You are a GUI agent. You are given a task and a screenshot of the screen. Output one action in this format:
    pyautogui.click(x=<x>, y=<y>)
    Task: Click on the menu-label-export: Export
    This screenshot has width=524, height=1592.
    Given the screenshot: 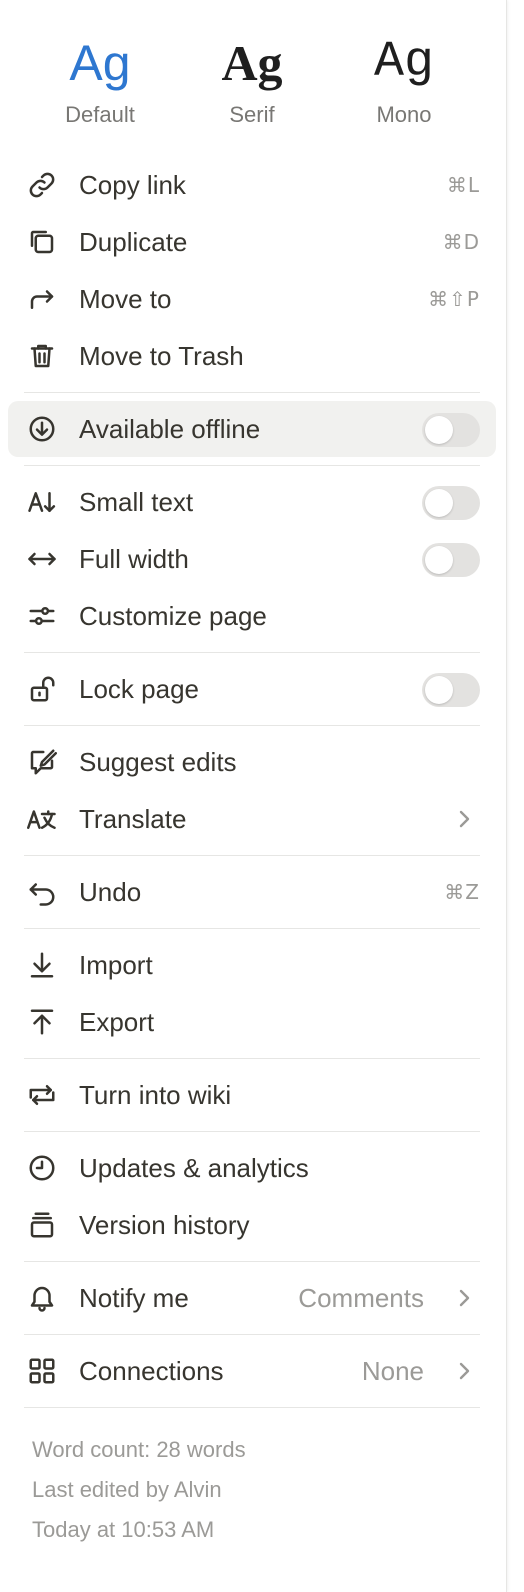 What is the action you would take?
    pyautogui.click(x=117, y=1022)
    